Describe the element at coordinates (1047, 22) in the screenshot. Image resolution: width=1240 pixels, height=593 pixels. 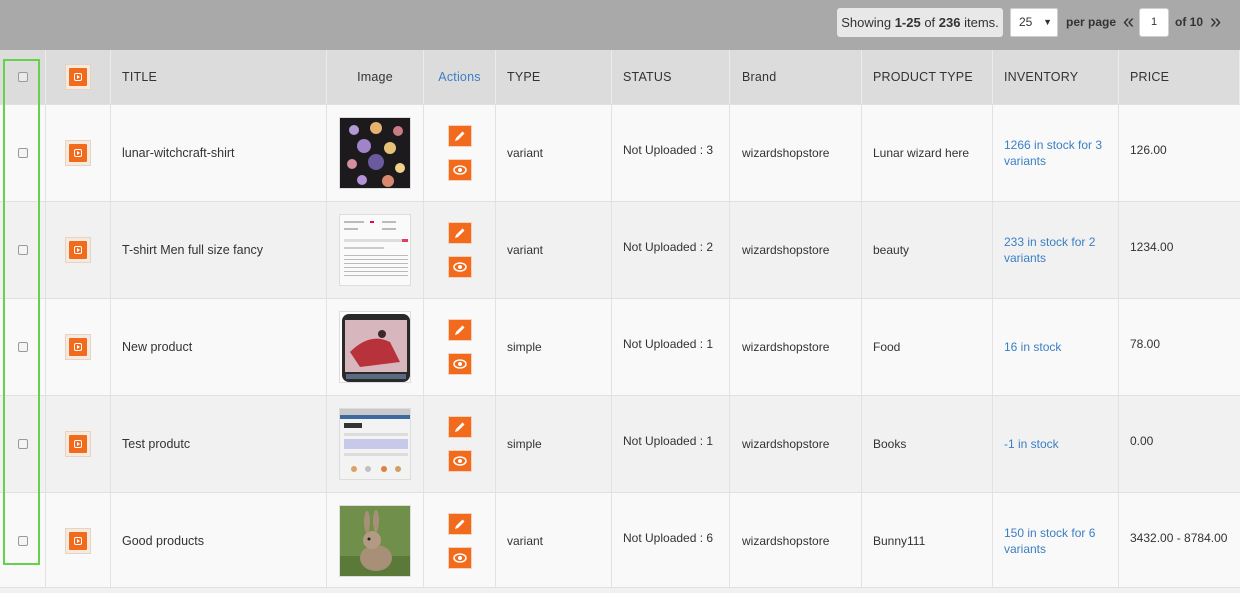
I see `chevron-down-icon: ▼` at that location.